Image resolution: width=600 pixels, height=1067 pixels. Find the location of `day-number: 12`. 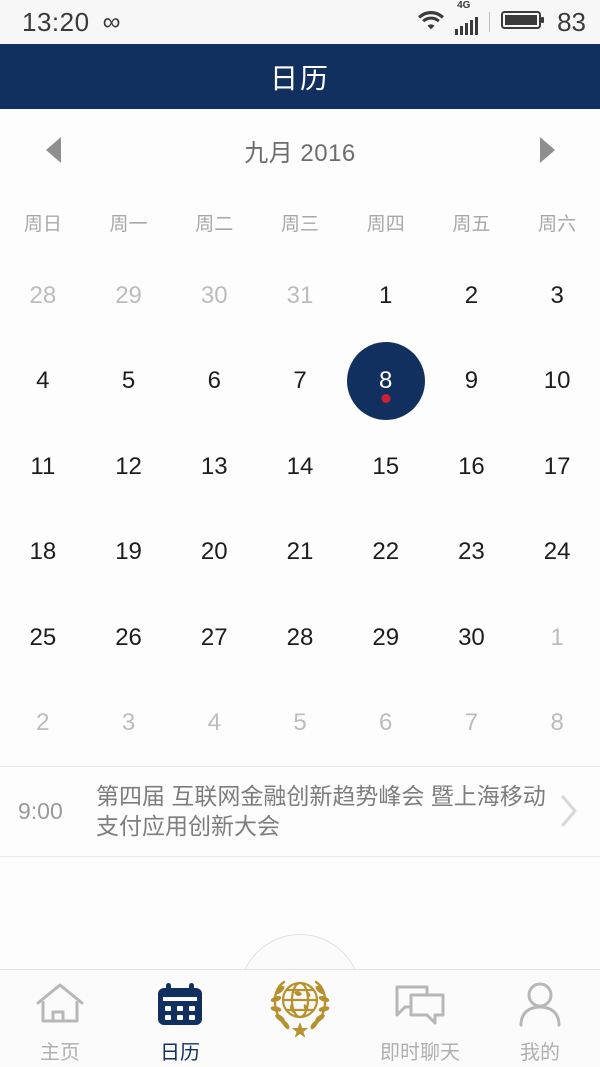

day-number: 12 is located at coordinates (128, 466).